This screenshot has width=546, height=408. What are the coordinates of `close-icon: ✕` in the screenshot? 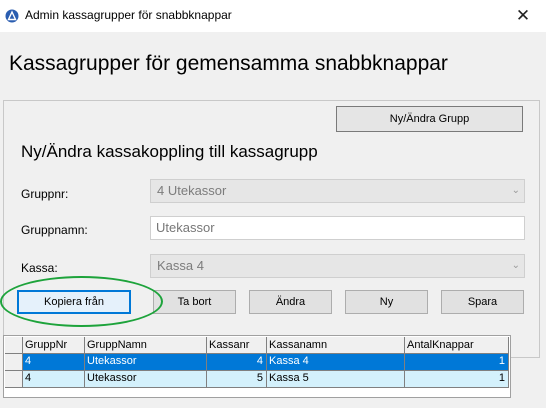 It's located at (523, 15).